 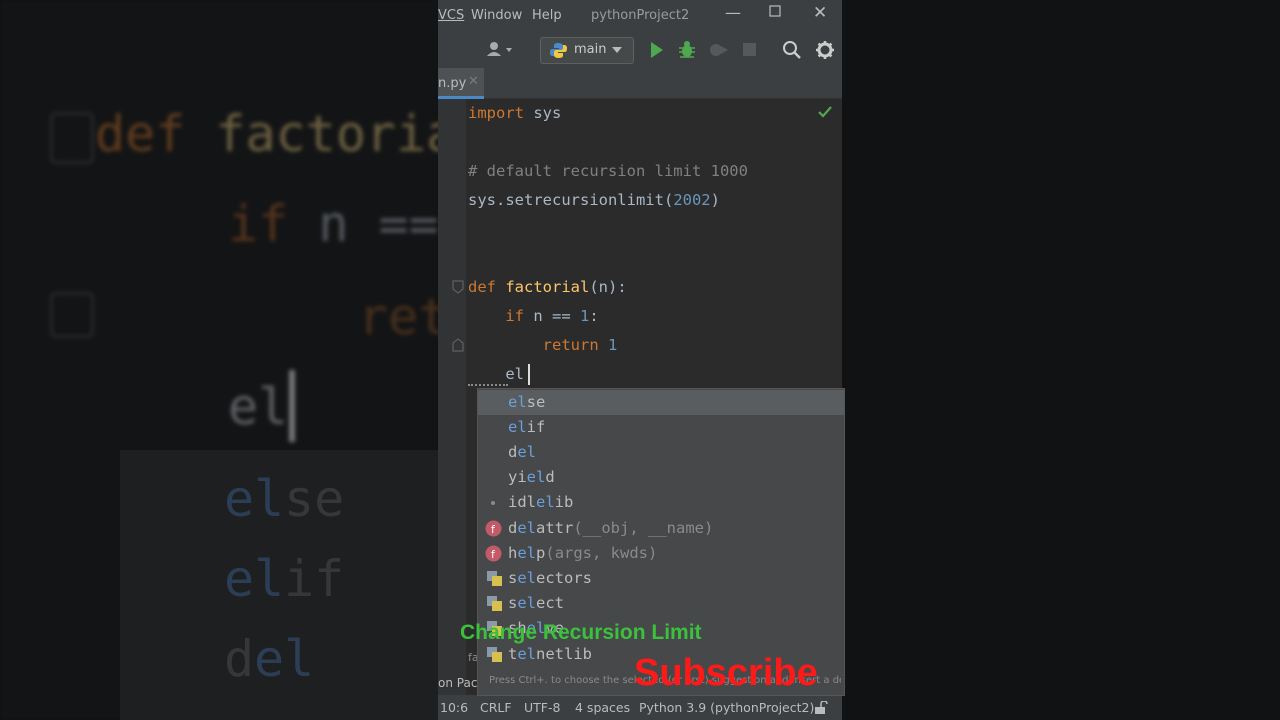 What do you see at coordinates (825, 50) in the screenshot?
I see `gear-icon` at bounding box center [825, 50].